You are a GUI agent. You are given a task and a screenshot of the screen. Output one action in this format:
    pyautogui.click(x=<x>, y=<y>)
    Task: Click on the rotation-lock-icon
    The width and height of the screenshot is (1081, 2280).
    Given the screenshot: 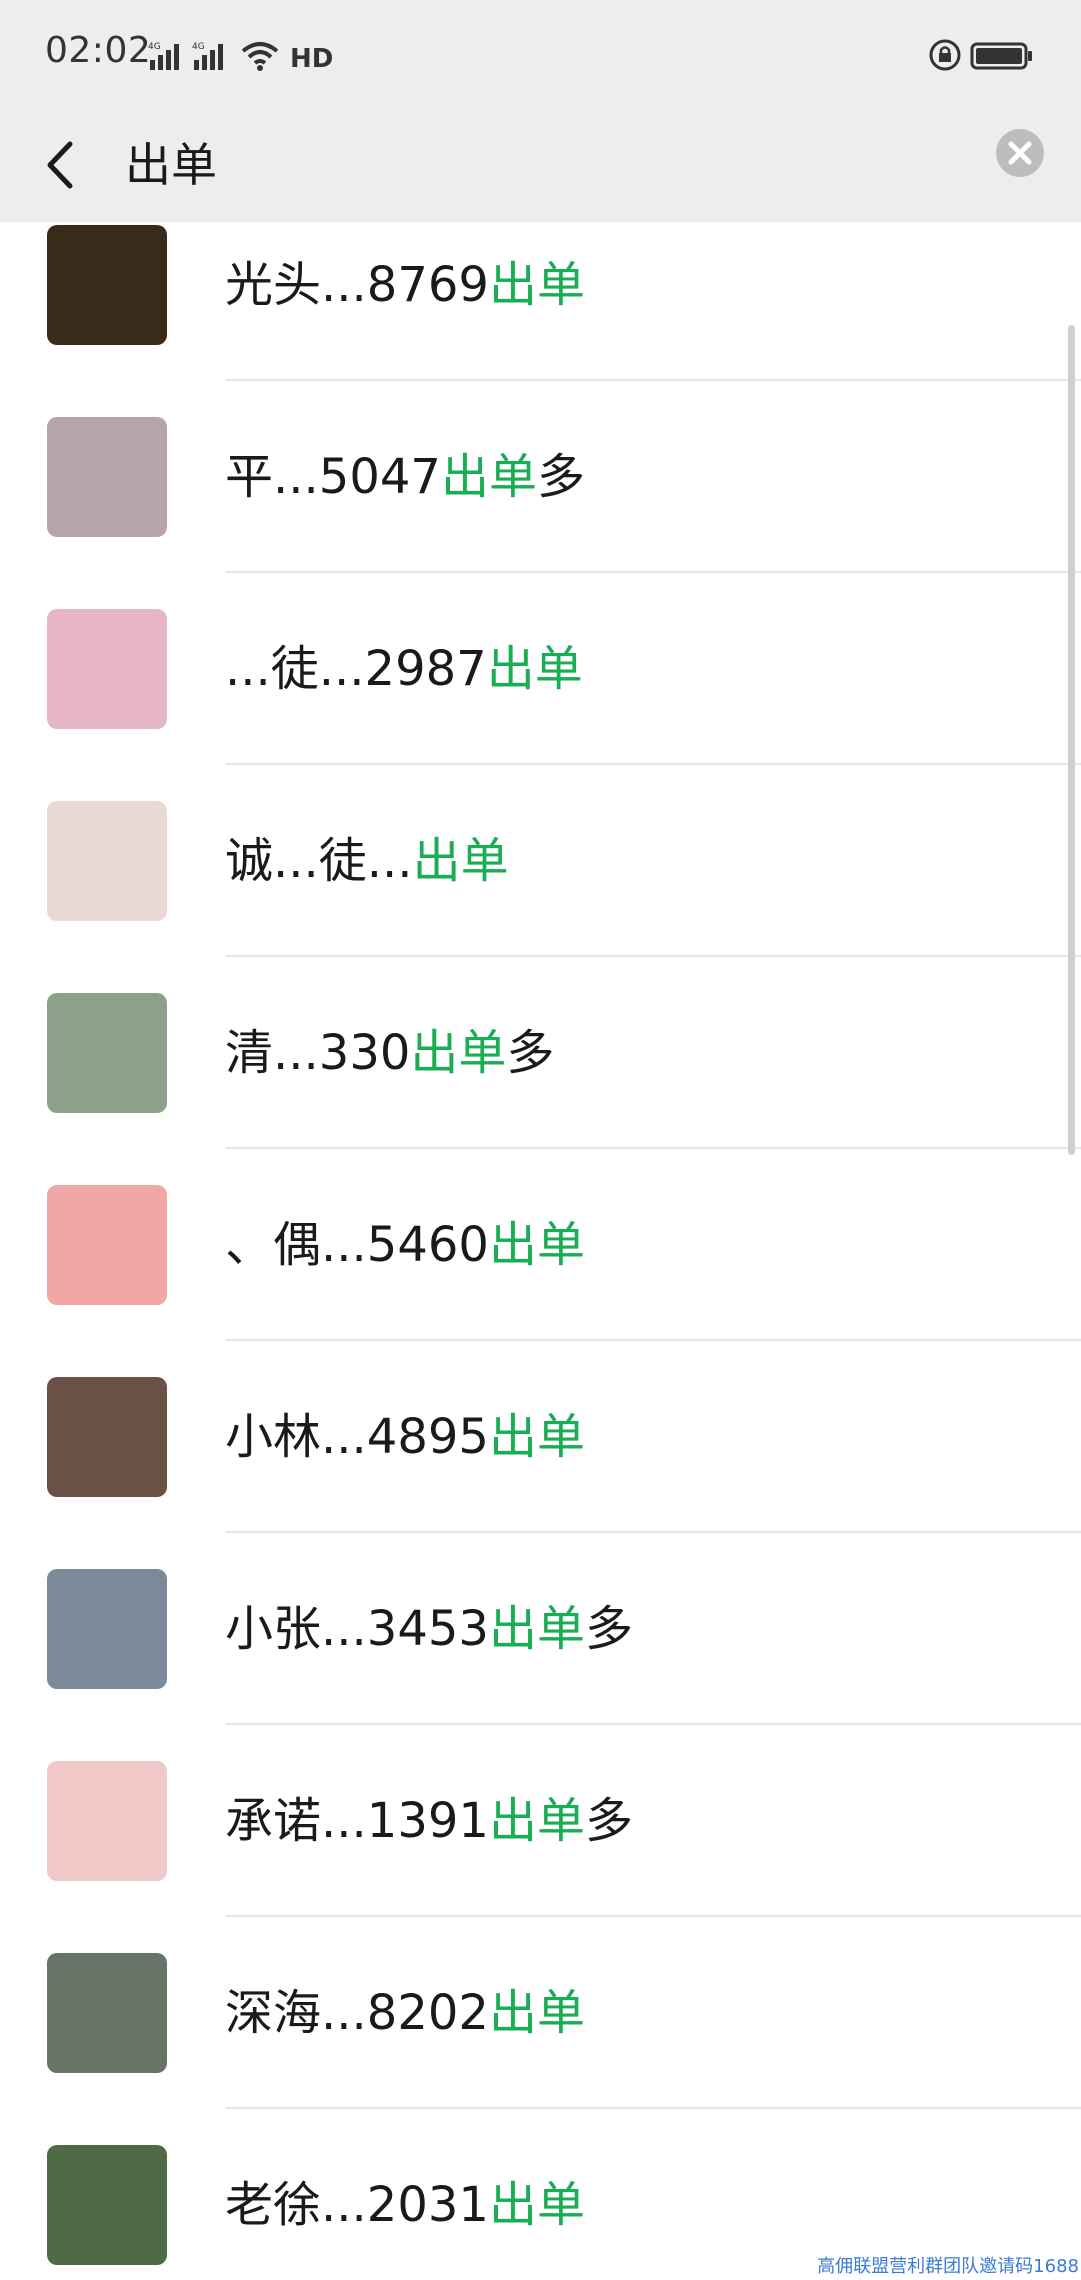 What is the action you would take?
    pyautogui.click(x=945, y=55)
    